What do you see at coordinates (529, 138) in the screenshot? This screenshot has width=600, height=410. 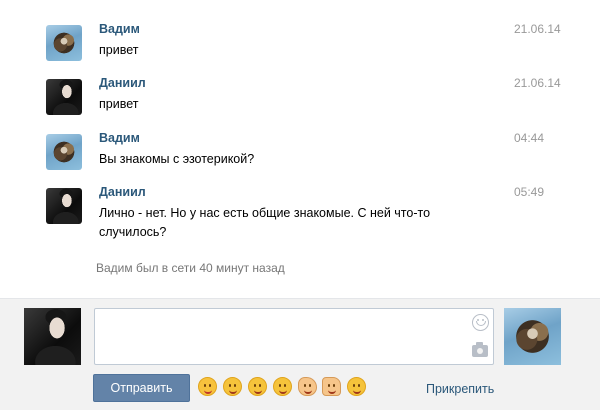 I see `message-time: 04:44` at bounding box center [529, 138].